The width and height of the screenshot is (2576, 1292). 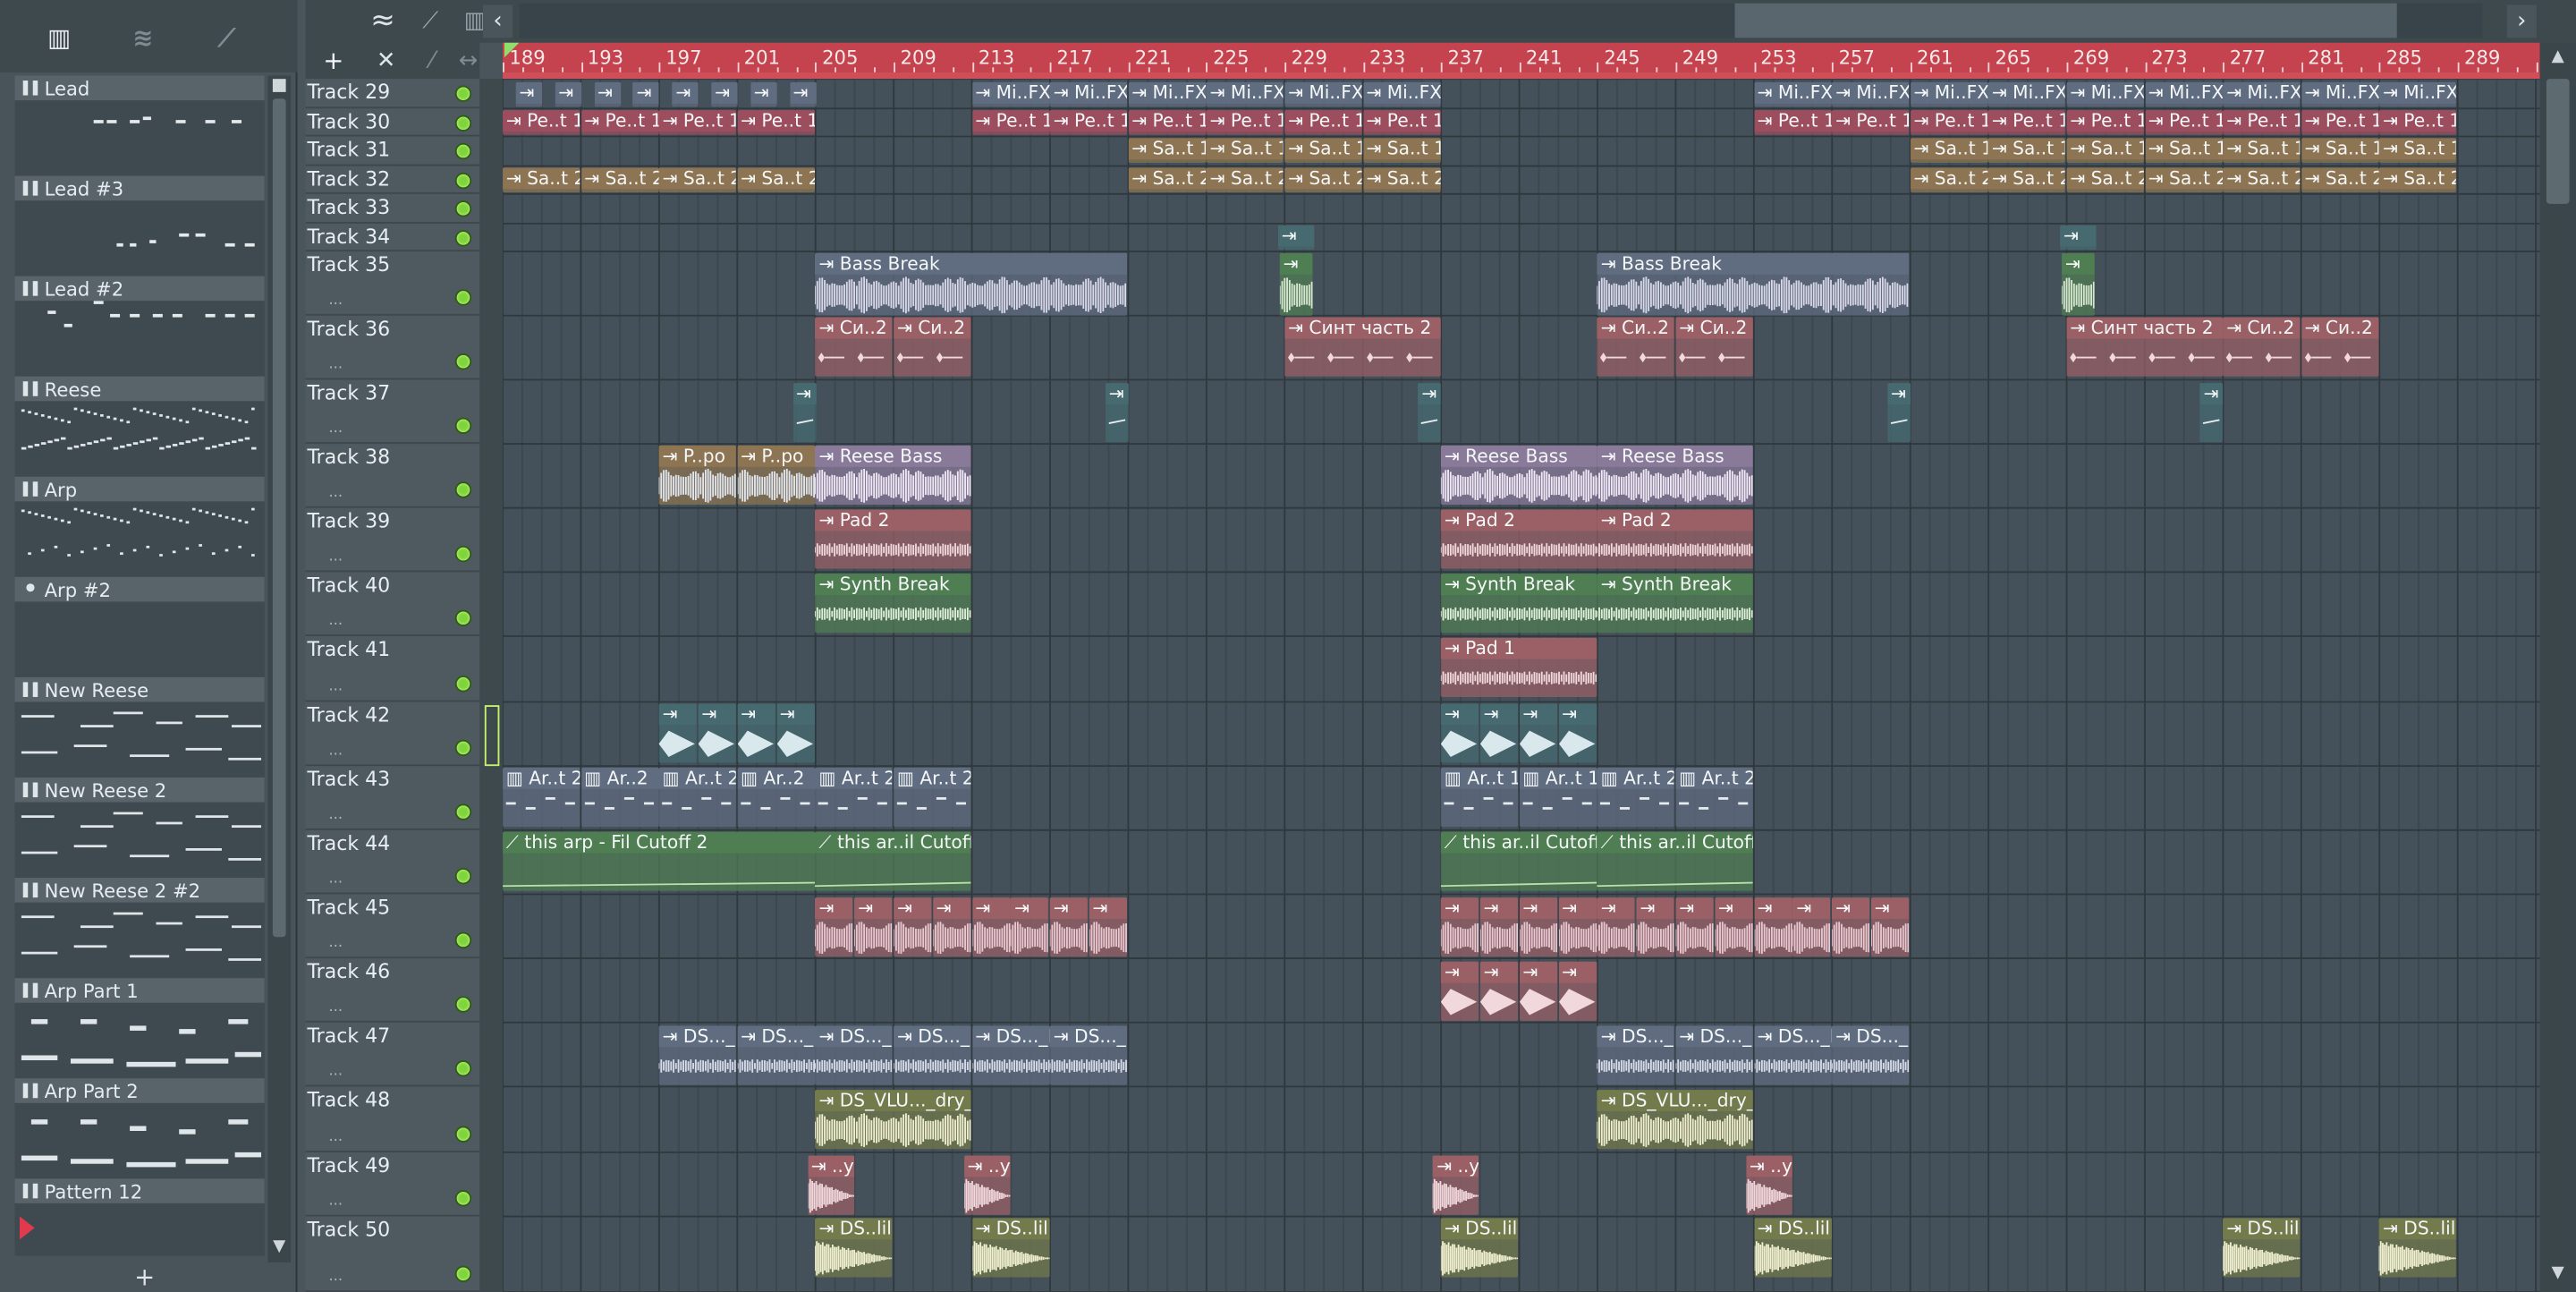 What do you see at coordinates (1675, 842) in the screenshot?
I see `clip-header: ⟋ this ar..il Cutoff` at bounding box center [1675, 842].